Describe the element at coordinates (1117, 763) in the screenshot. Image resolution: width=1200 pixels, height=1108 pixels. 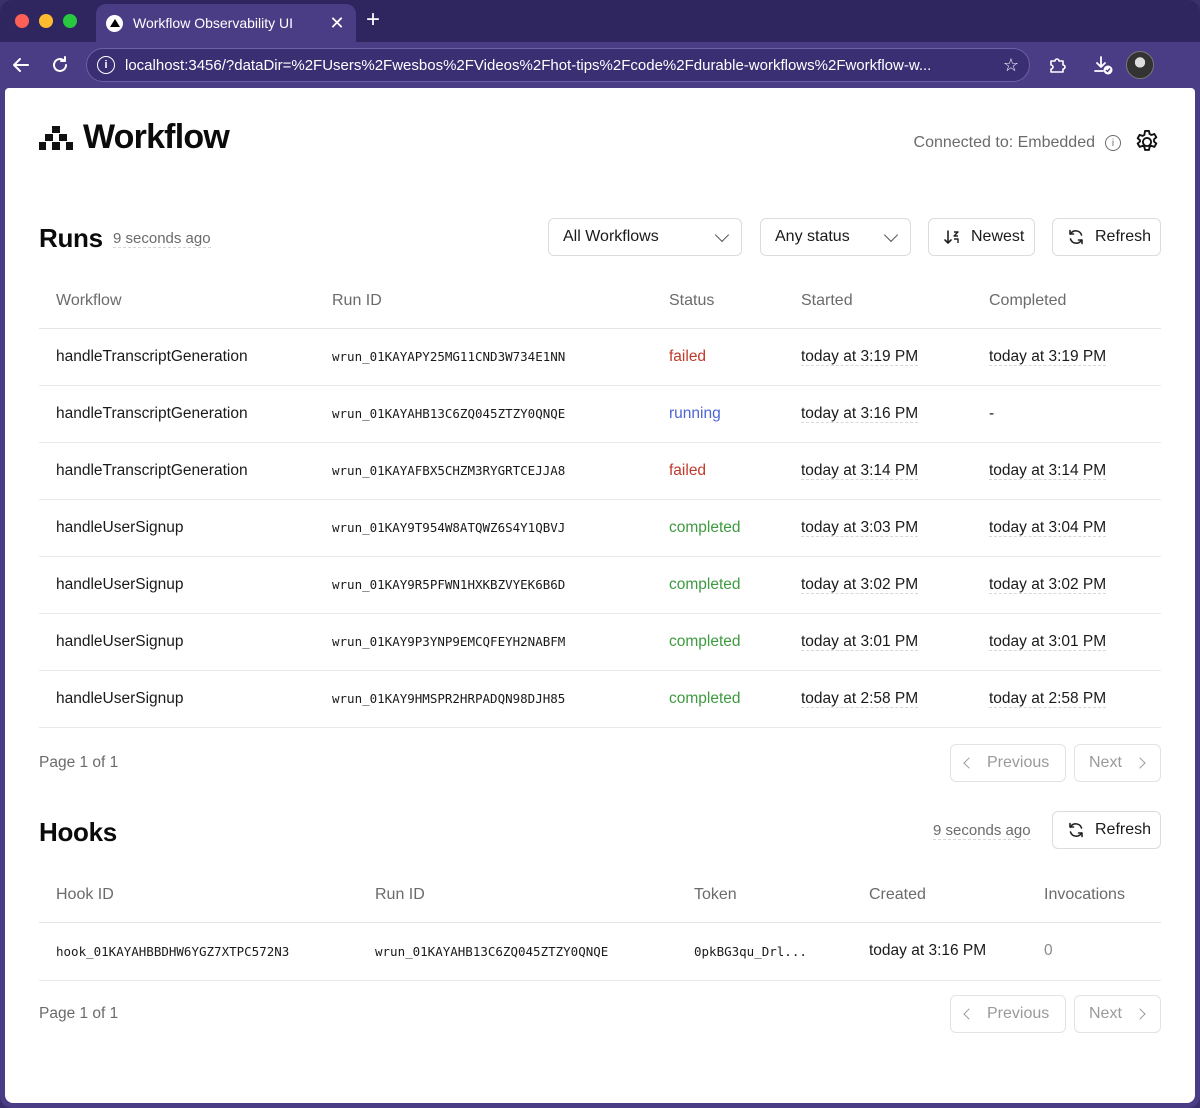
I see `runs-next-button: Next` at that location.